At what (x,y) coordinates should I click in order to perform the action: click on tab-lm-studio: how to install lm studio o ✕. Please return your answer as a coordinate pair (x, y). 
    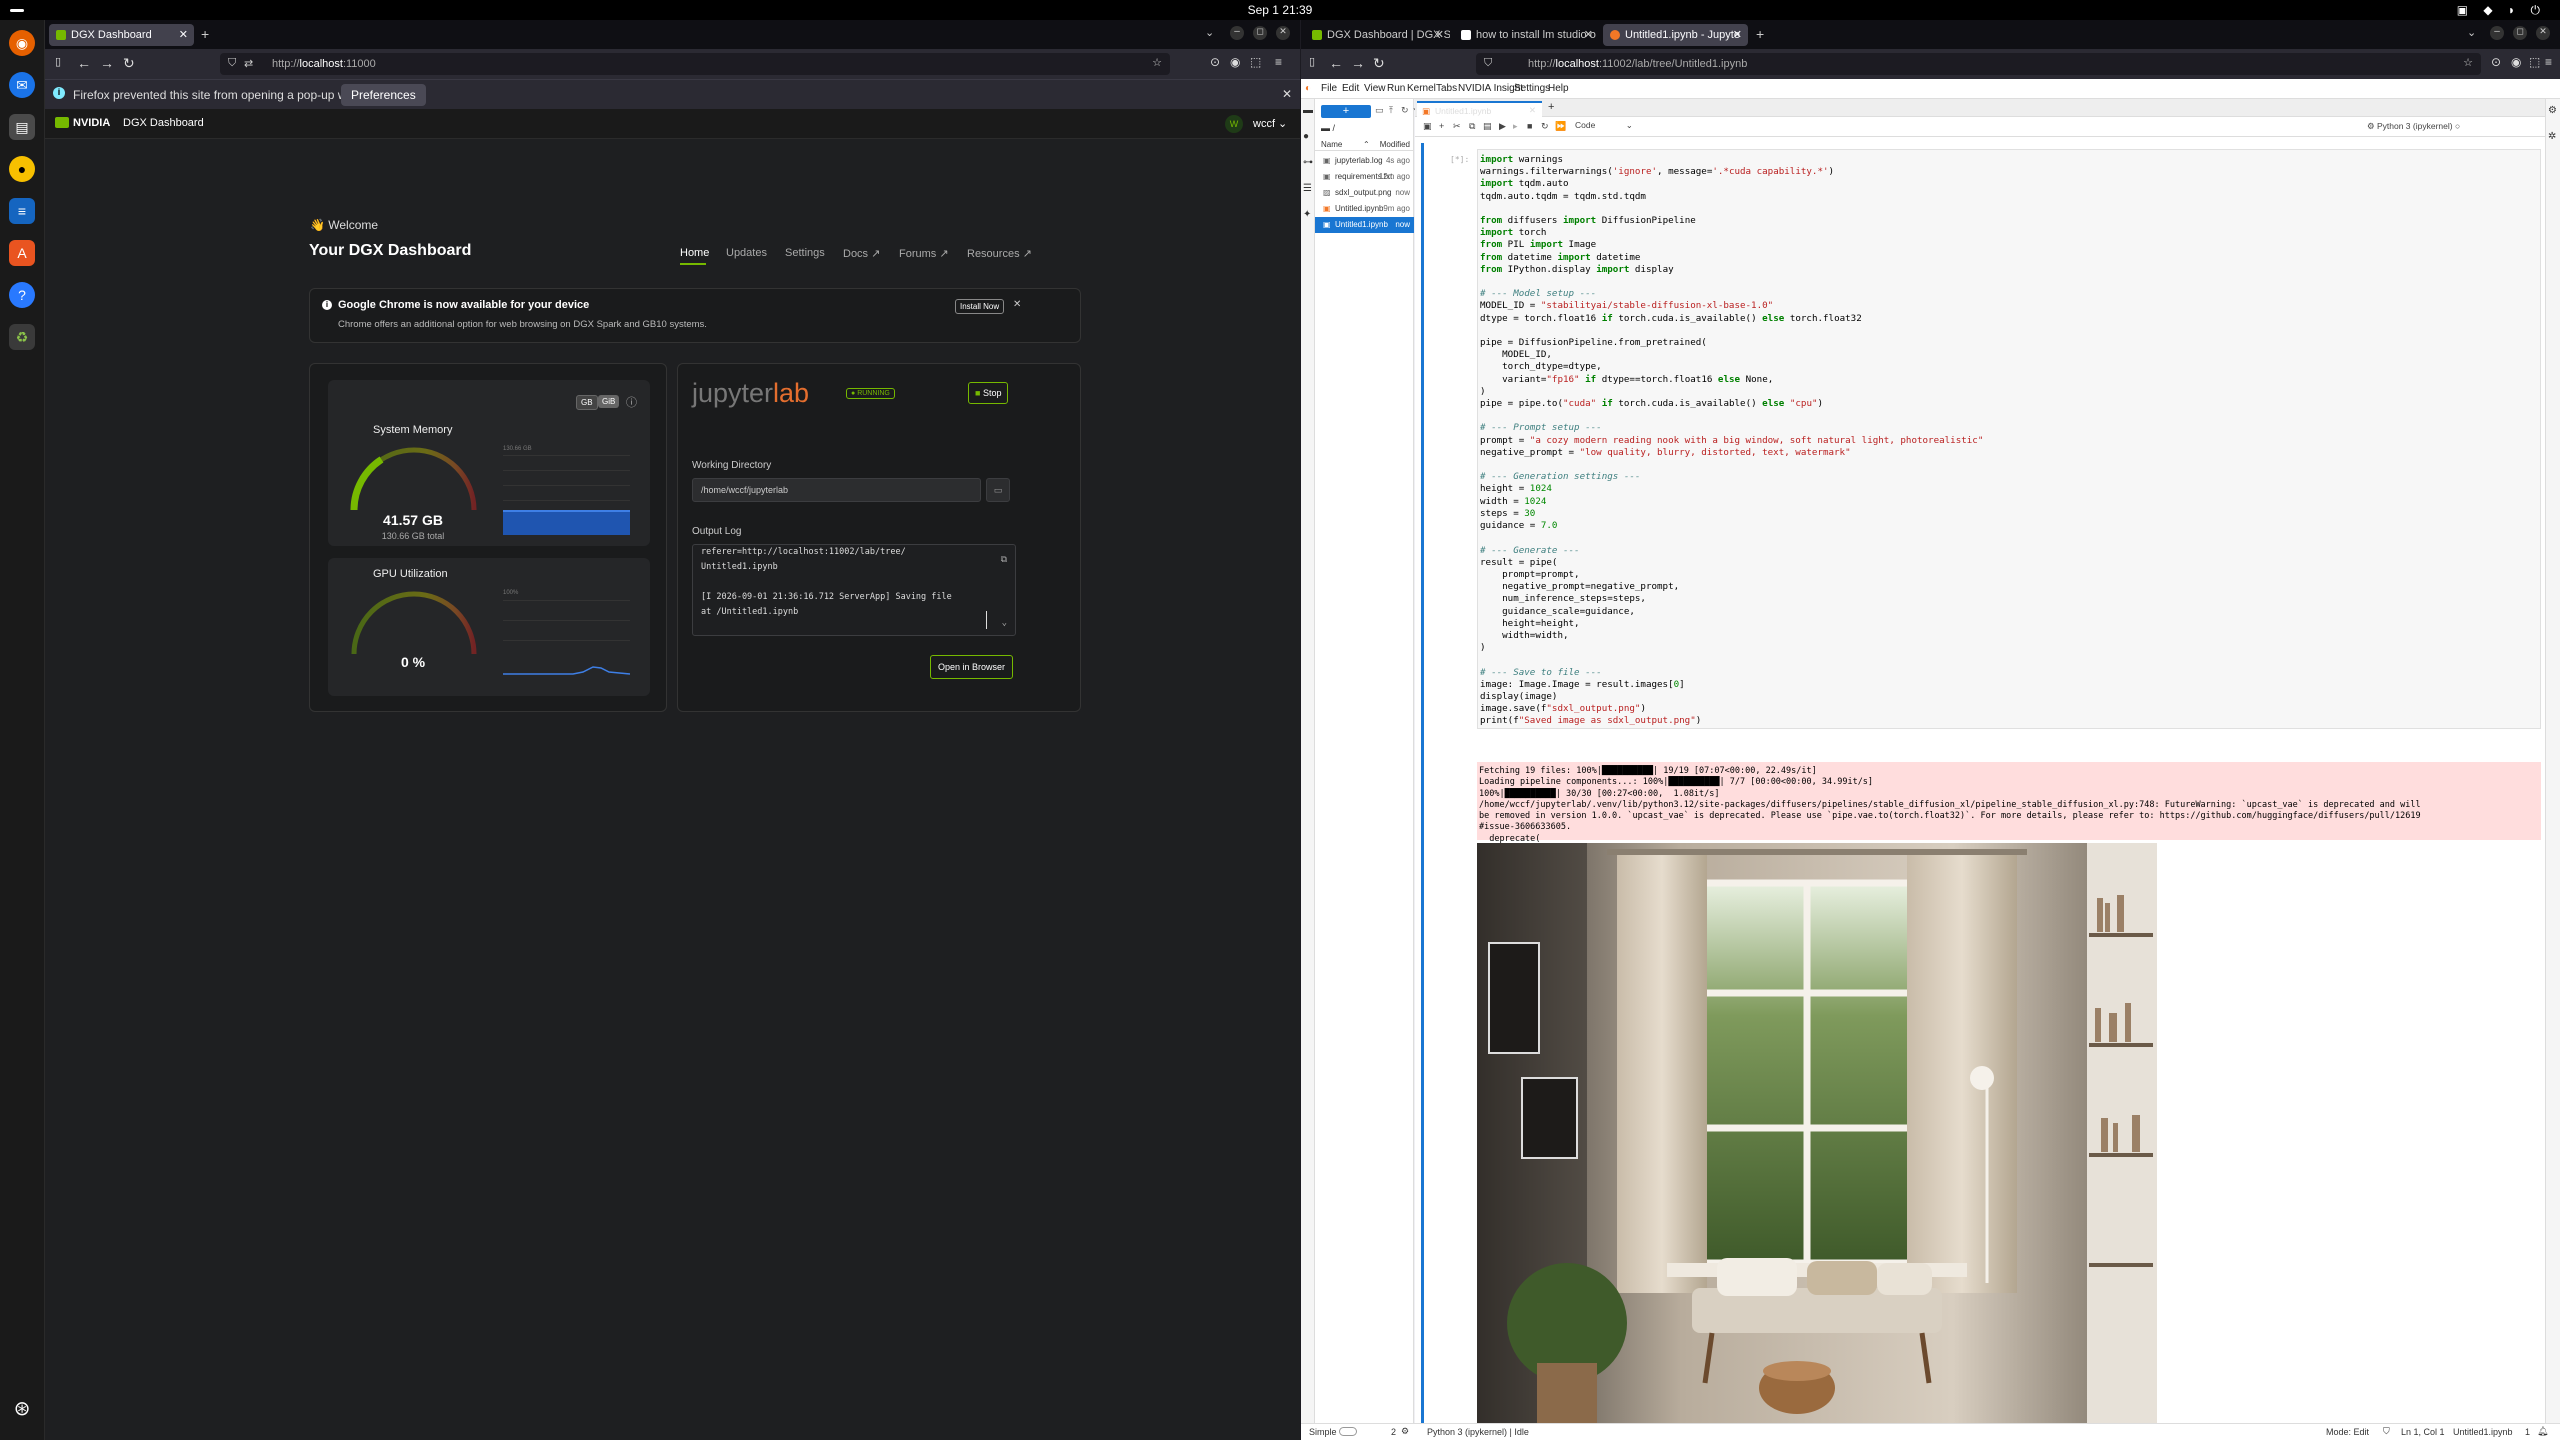
    Looking at the image, I should click on (1526, 35).